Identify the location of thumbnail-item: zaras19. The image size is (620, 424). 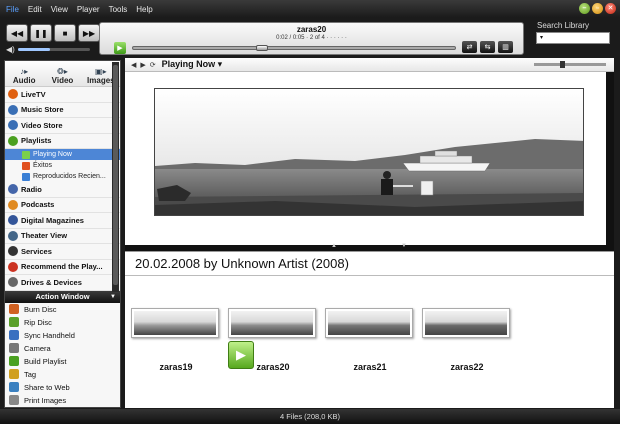
(176, 340).